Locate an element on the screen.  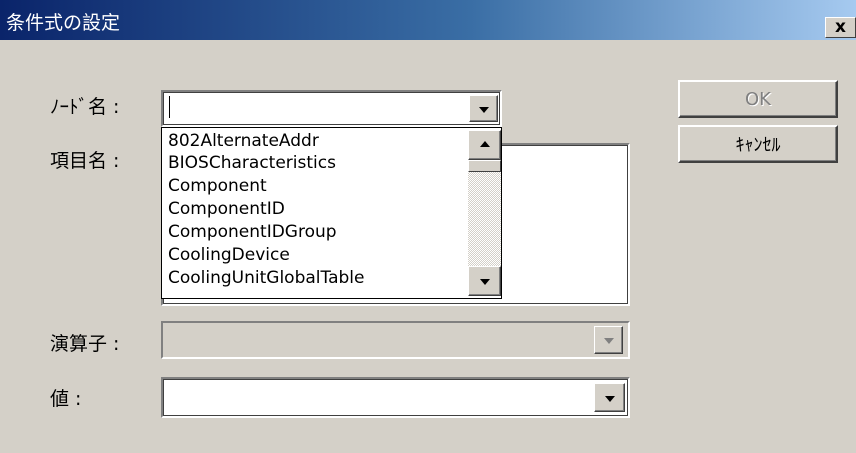
operator-dropdown-button is located at coordinates (608, 340).